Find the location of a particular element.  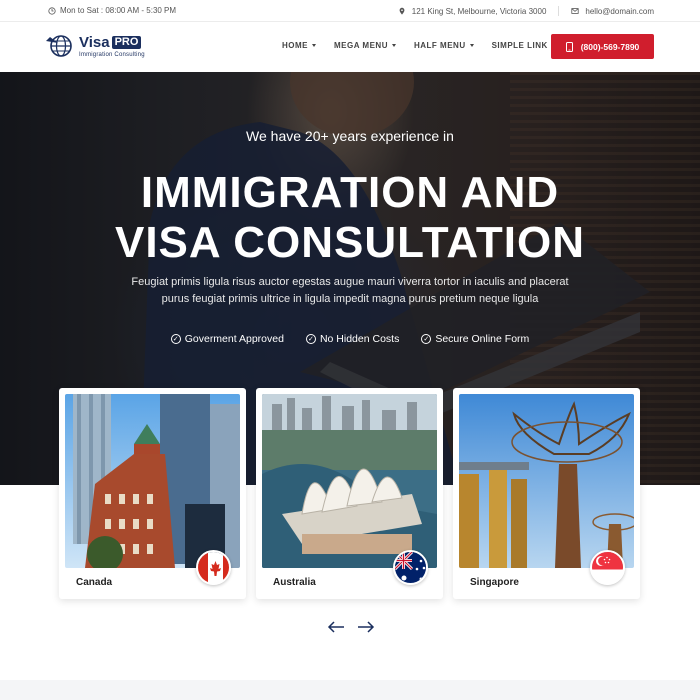

nav-item-half-menu: HALF MENU is located at coordinates (444, 45).